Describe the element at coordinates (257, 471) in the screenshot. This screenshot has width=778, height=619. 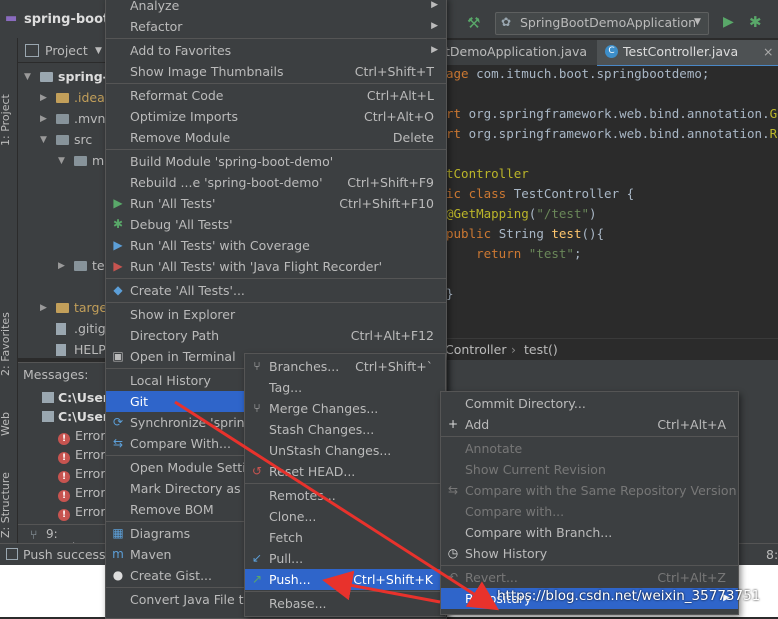
I see `reset-icon: ↺` at that location.